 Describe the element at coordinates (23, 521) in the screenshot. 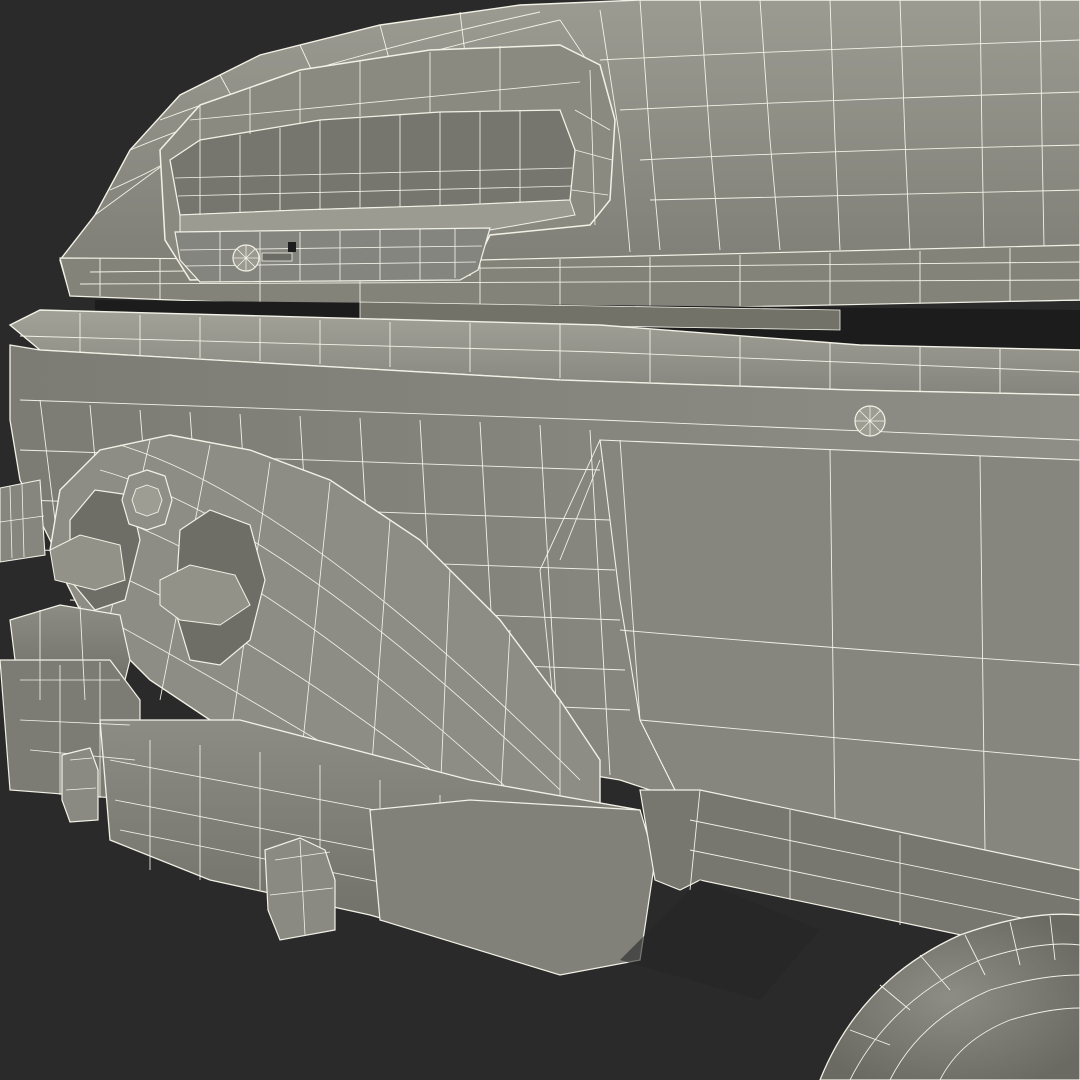

I see `tow-bar-stub` at that location.